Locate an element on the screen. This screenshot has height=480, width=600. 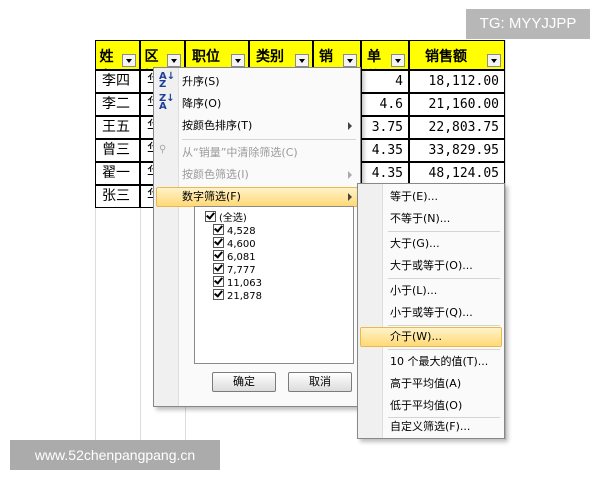
menu-sort-by-color: 按颜色排序(T) is located at coordinates (217, 126).